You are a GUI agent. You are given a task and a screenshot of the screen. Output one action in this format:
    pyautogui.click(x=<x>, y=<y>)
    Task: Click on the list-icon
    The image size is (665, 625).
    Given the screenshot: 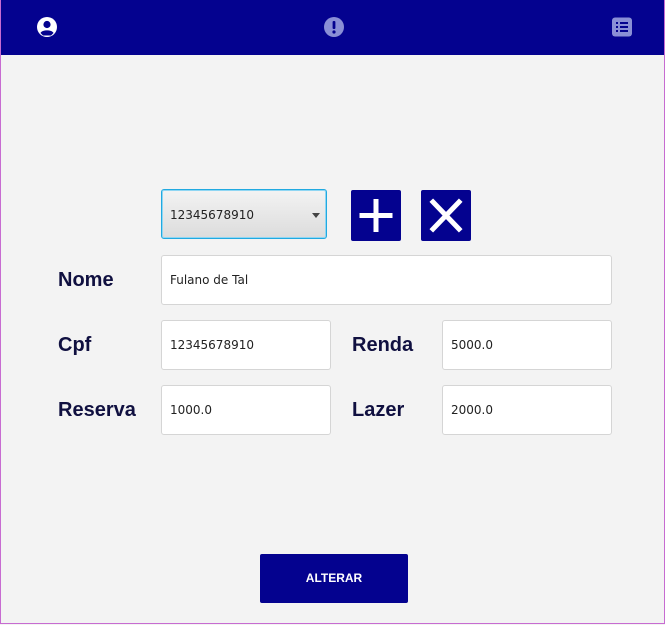 What is the action you would take?
    pyautogui.click(x=622, y=27)
    